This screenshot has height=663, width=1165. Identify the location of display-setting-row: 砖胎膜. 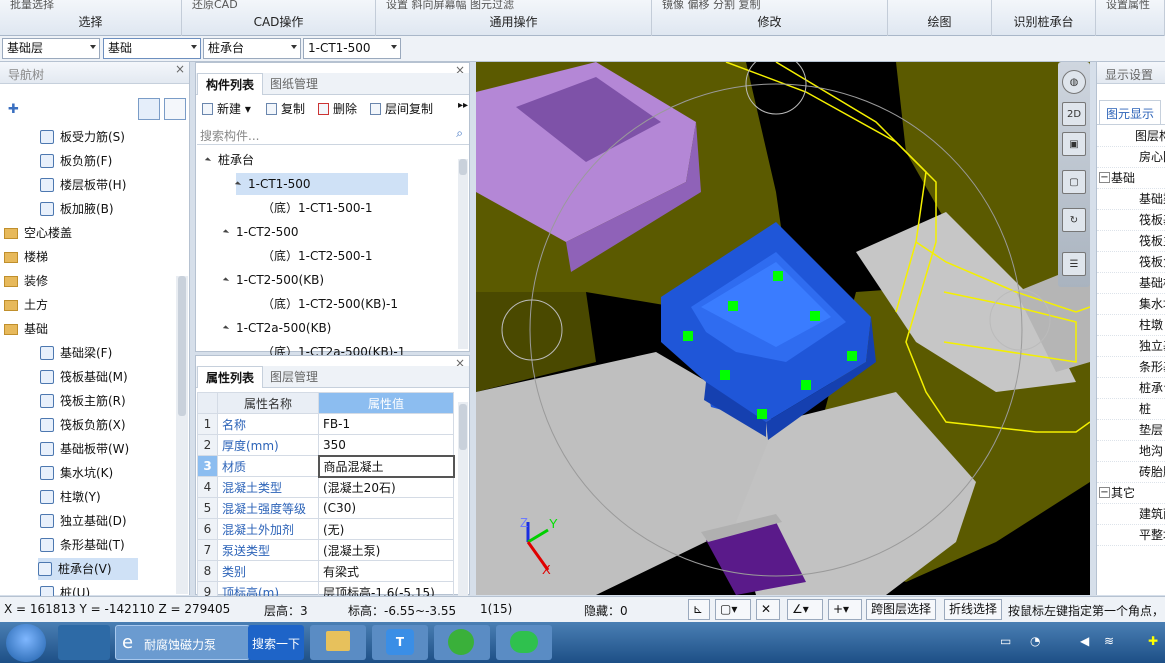
(1131, 472).